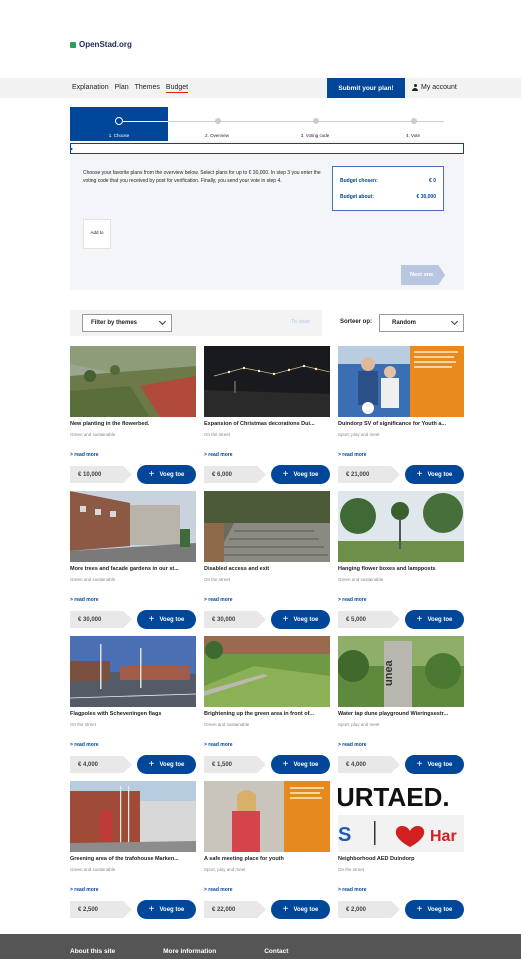  What do you see at coordinates (177, 88) in the screenshot?
I see `nav-budget: Budget` at bounding box center [177, 88].